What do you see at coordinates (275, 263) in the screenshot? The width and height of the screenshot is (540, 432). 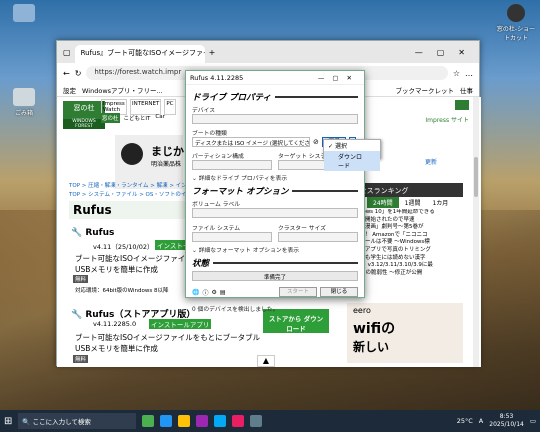 I see `status-section-heading: 状態` at bounding box center [275, 263].